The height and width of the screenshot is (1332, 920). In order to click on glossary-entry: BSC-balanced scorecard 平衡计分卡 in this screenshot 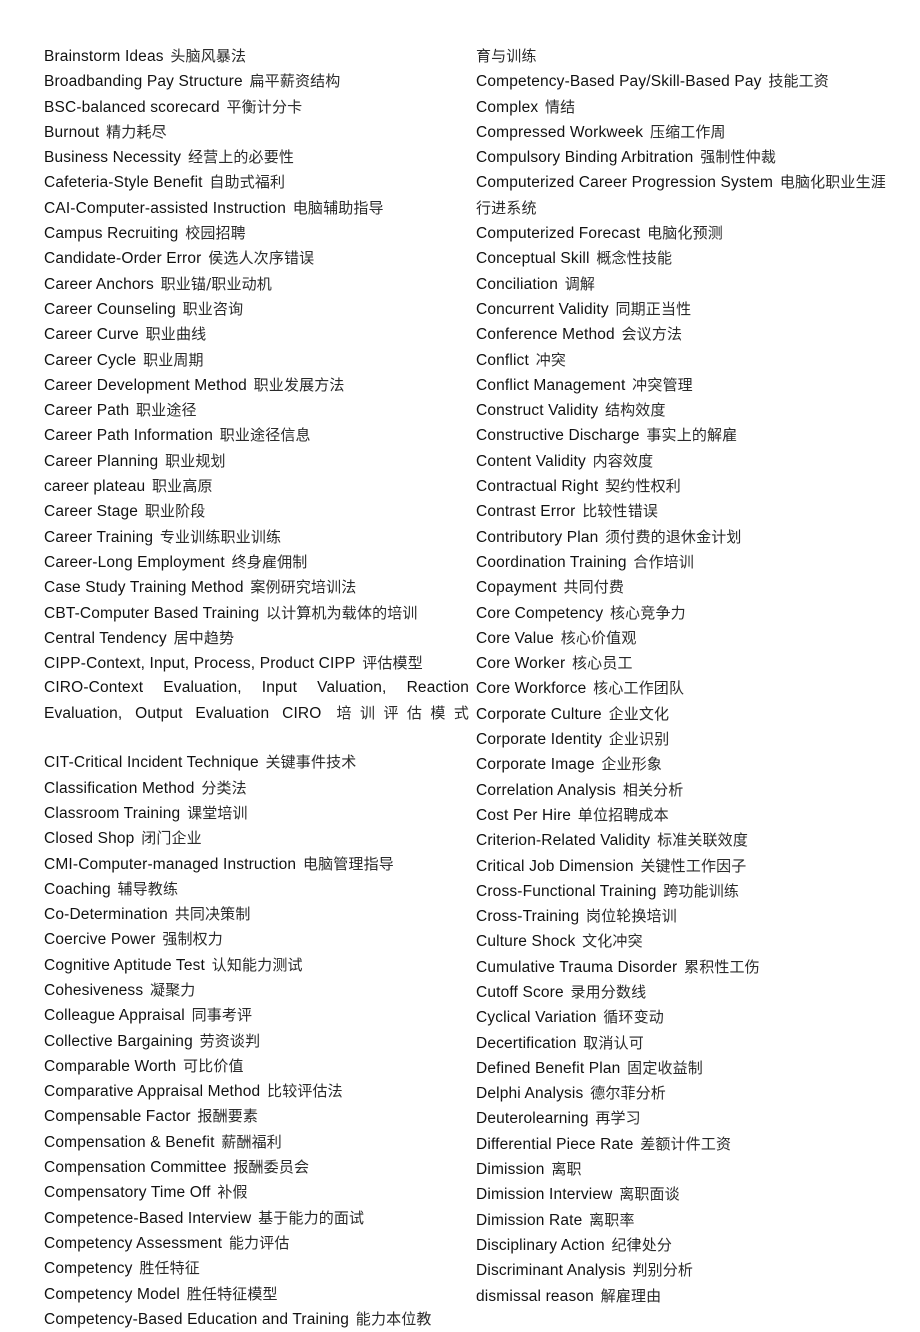, I will do `click(256, 107)`.